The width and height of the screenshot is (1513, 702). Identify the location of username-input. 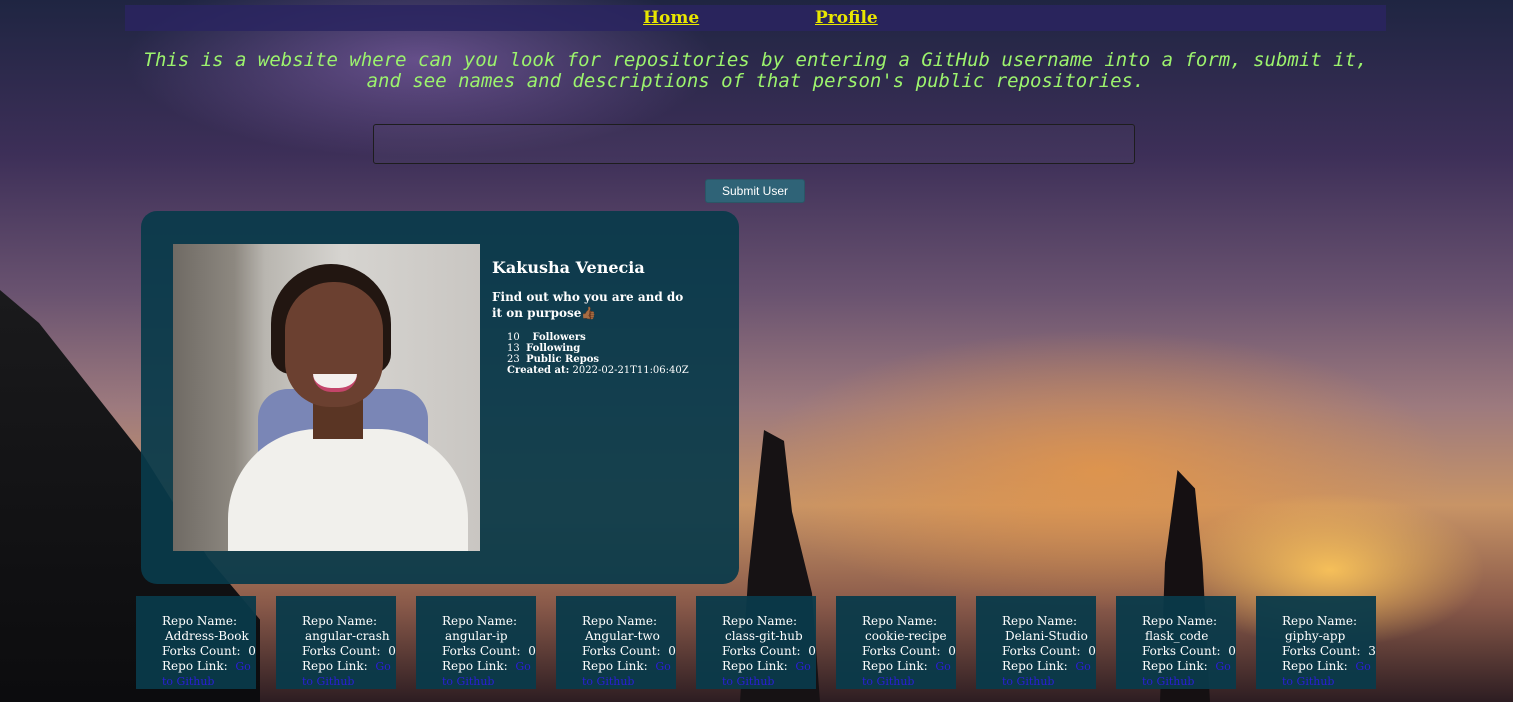
(754, 144).